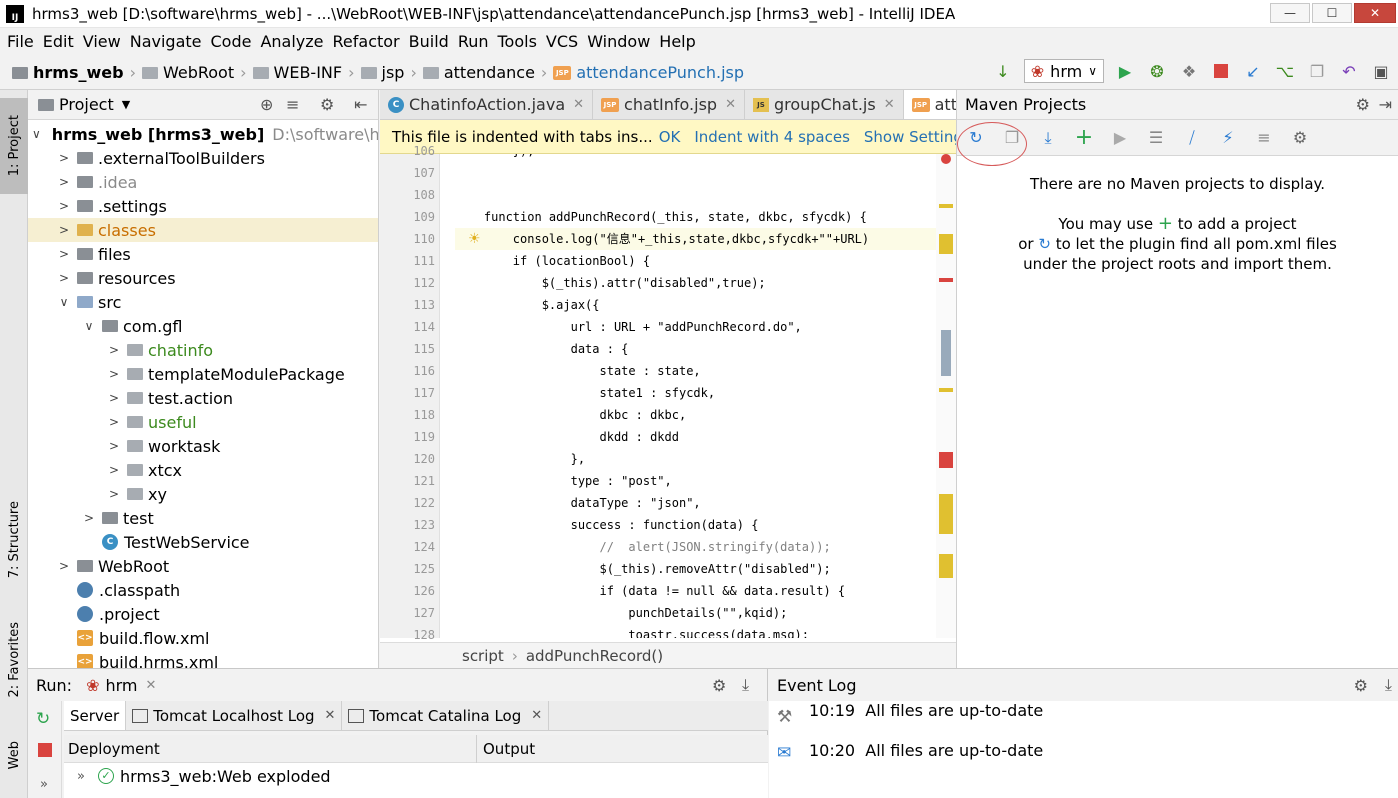  What do you see at coordinates (234, 715) in the screenshot?
I see `run-tab: Tomcat Localhost Log ✕` at bounding box center [234, 715].